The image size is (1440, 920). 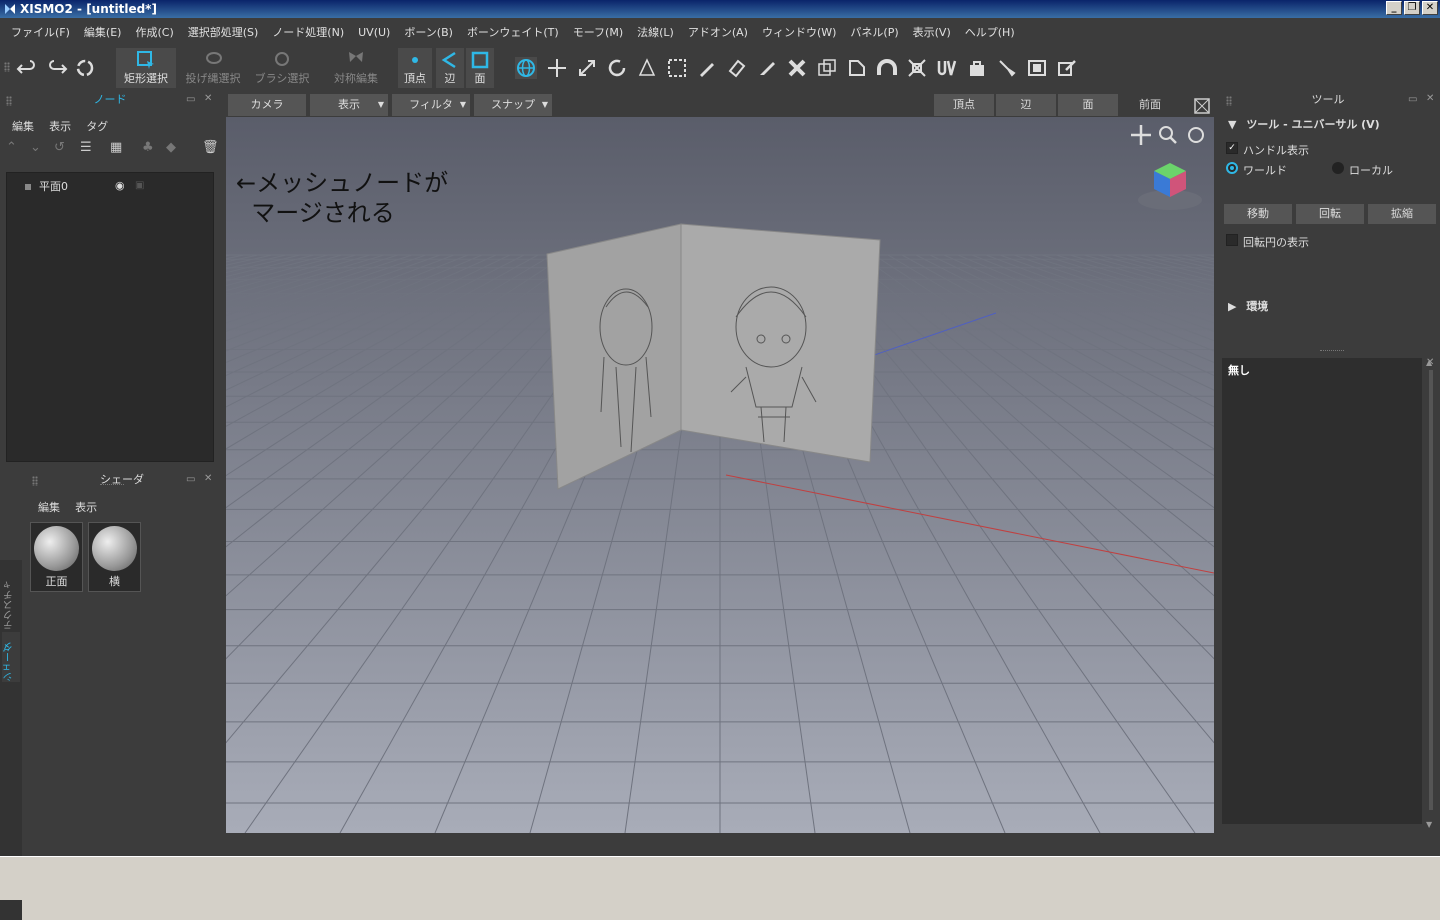 What do you see at coordinates (11, 657) in the screenshot?
I see `tab-shader: シェーダ` at bounding box center [11, 657].